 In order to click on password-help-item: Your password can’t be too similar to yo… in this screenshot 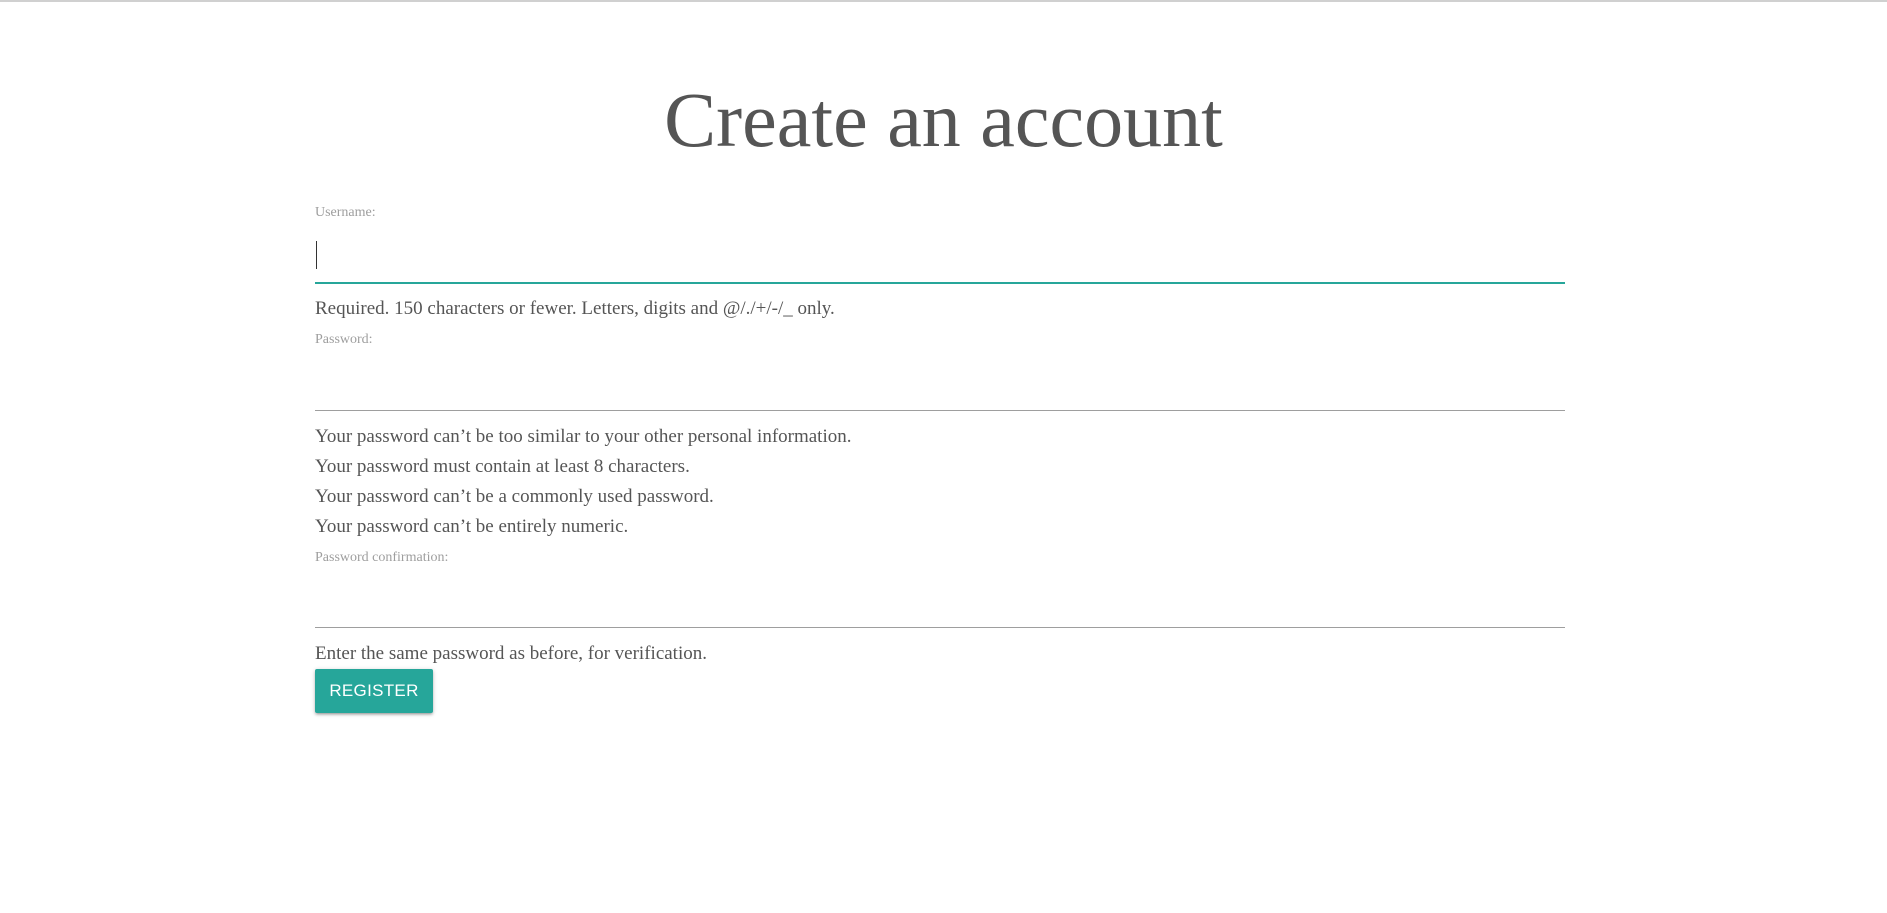, I will do `click(583, 436)`.